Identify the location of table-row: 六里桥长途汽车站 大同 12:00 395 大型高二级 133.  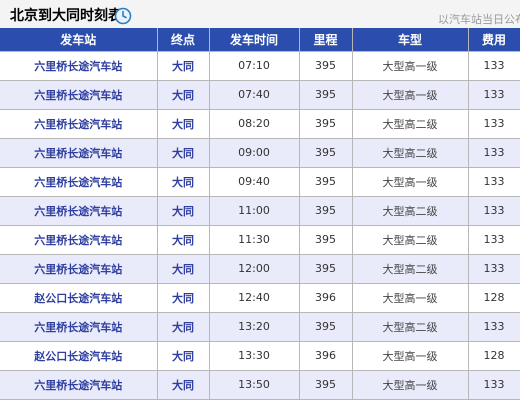
(260, 269).